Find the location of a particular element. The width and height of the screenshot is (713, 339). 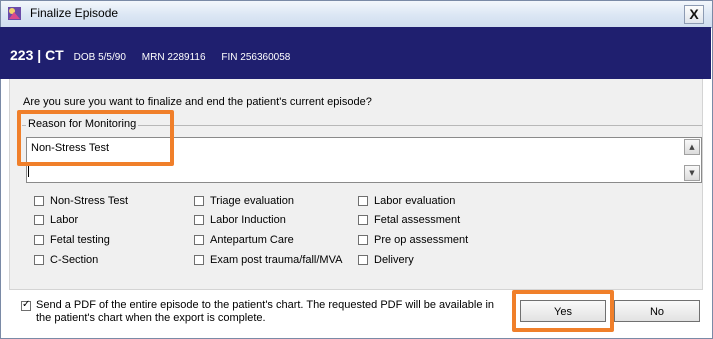

no-button: No is located at coordinates (657, 311).